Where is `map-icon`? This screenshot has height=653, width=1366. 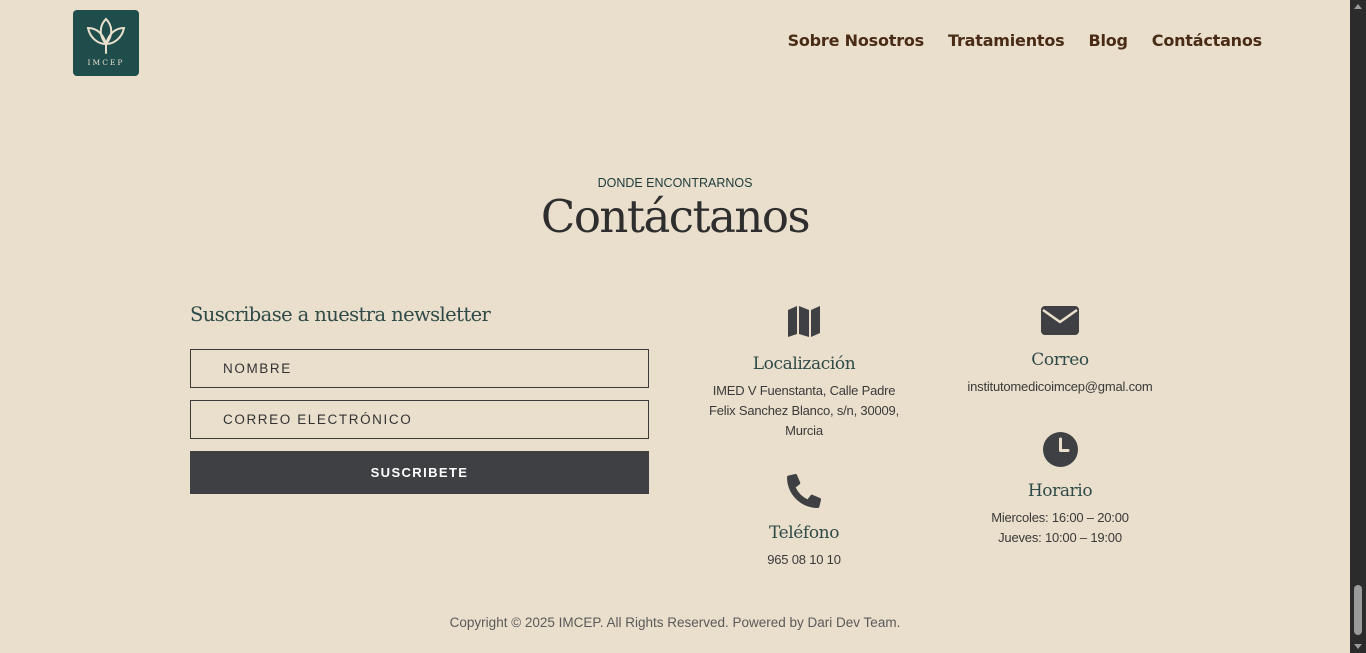 map-icon is located at coordinates (804, 321).